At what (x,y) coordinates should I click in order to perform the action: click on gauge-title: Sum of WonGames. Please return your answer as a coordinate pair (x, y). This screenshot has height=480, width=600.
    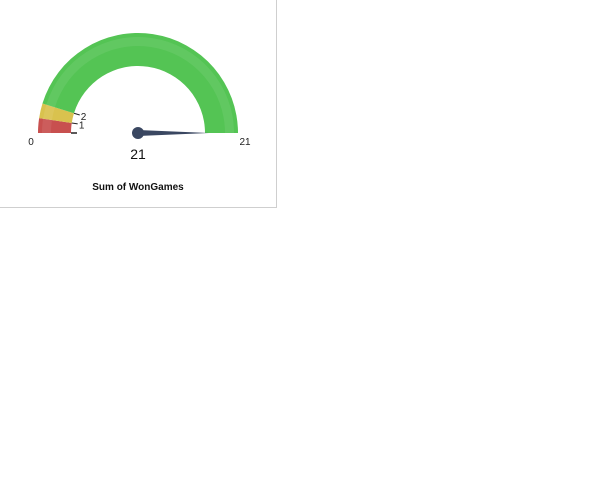
    Looking at the image, I should click on (138, 187).